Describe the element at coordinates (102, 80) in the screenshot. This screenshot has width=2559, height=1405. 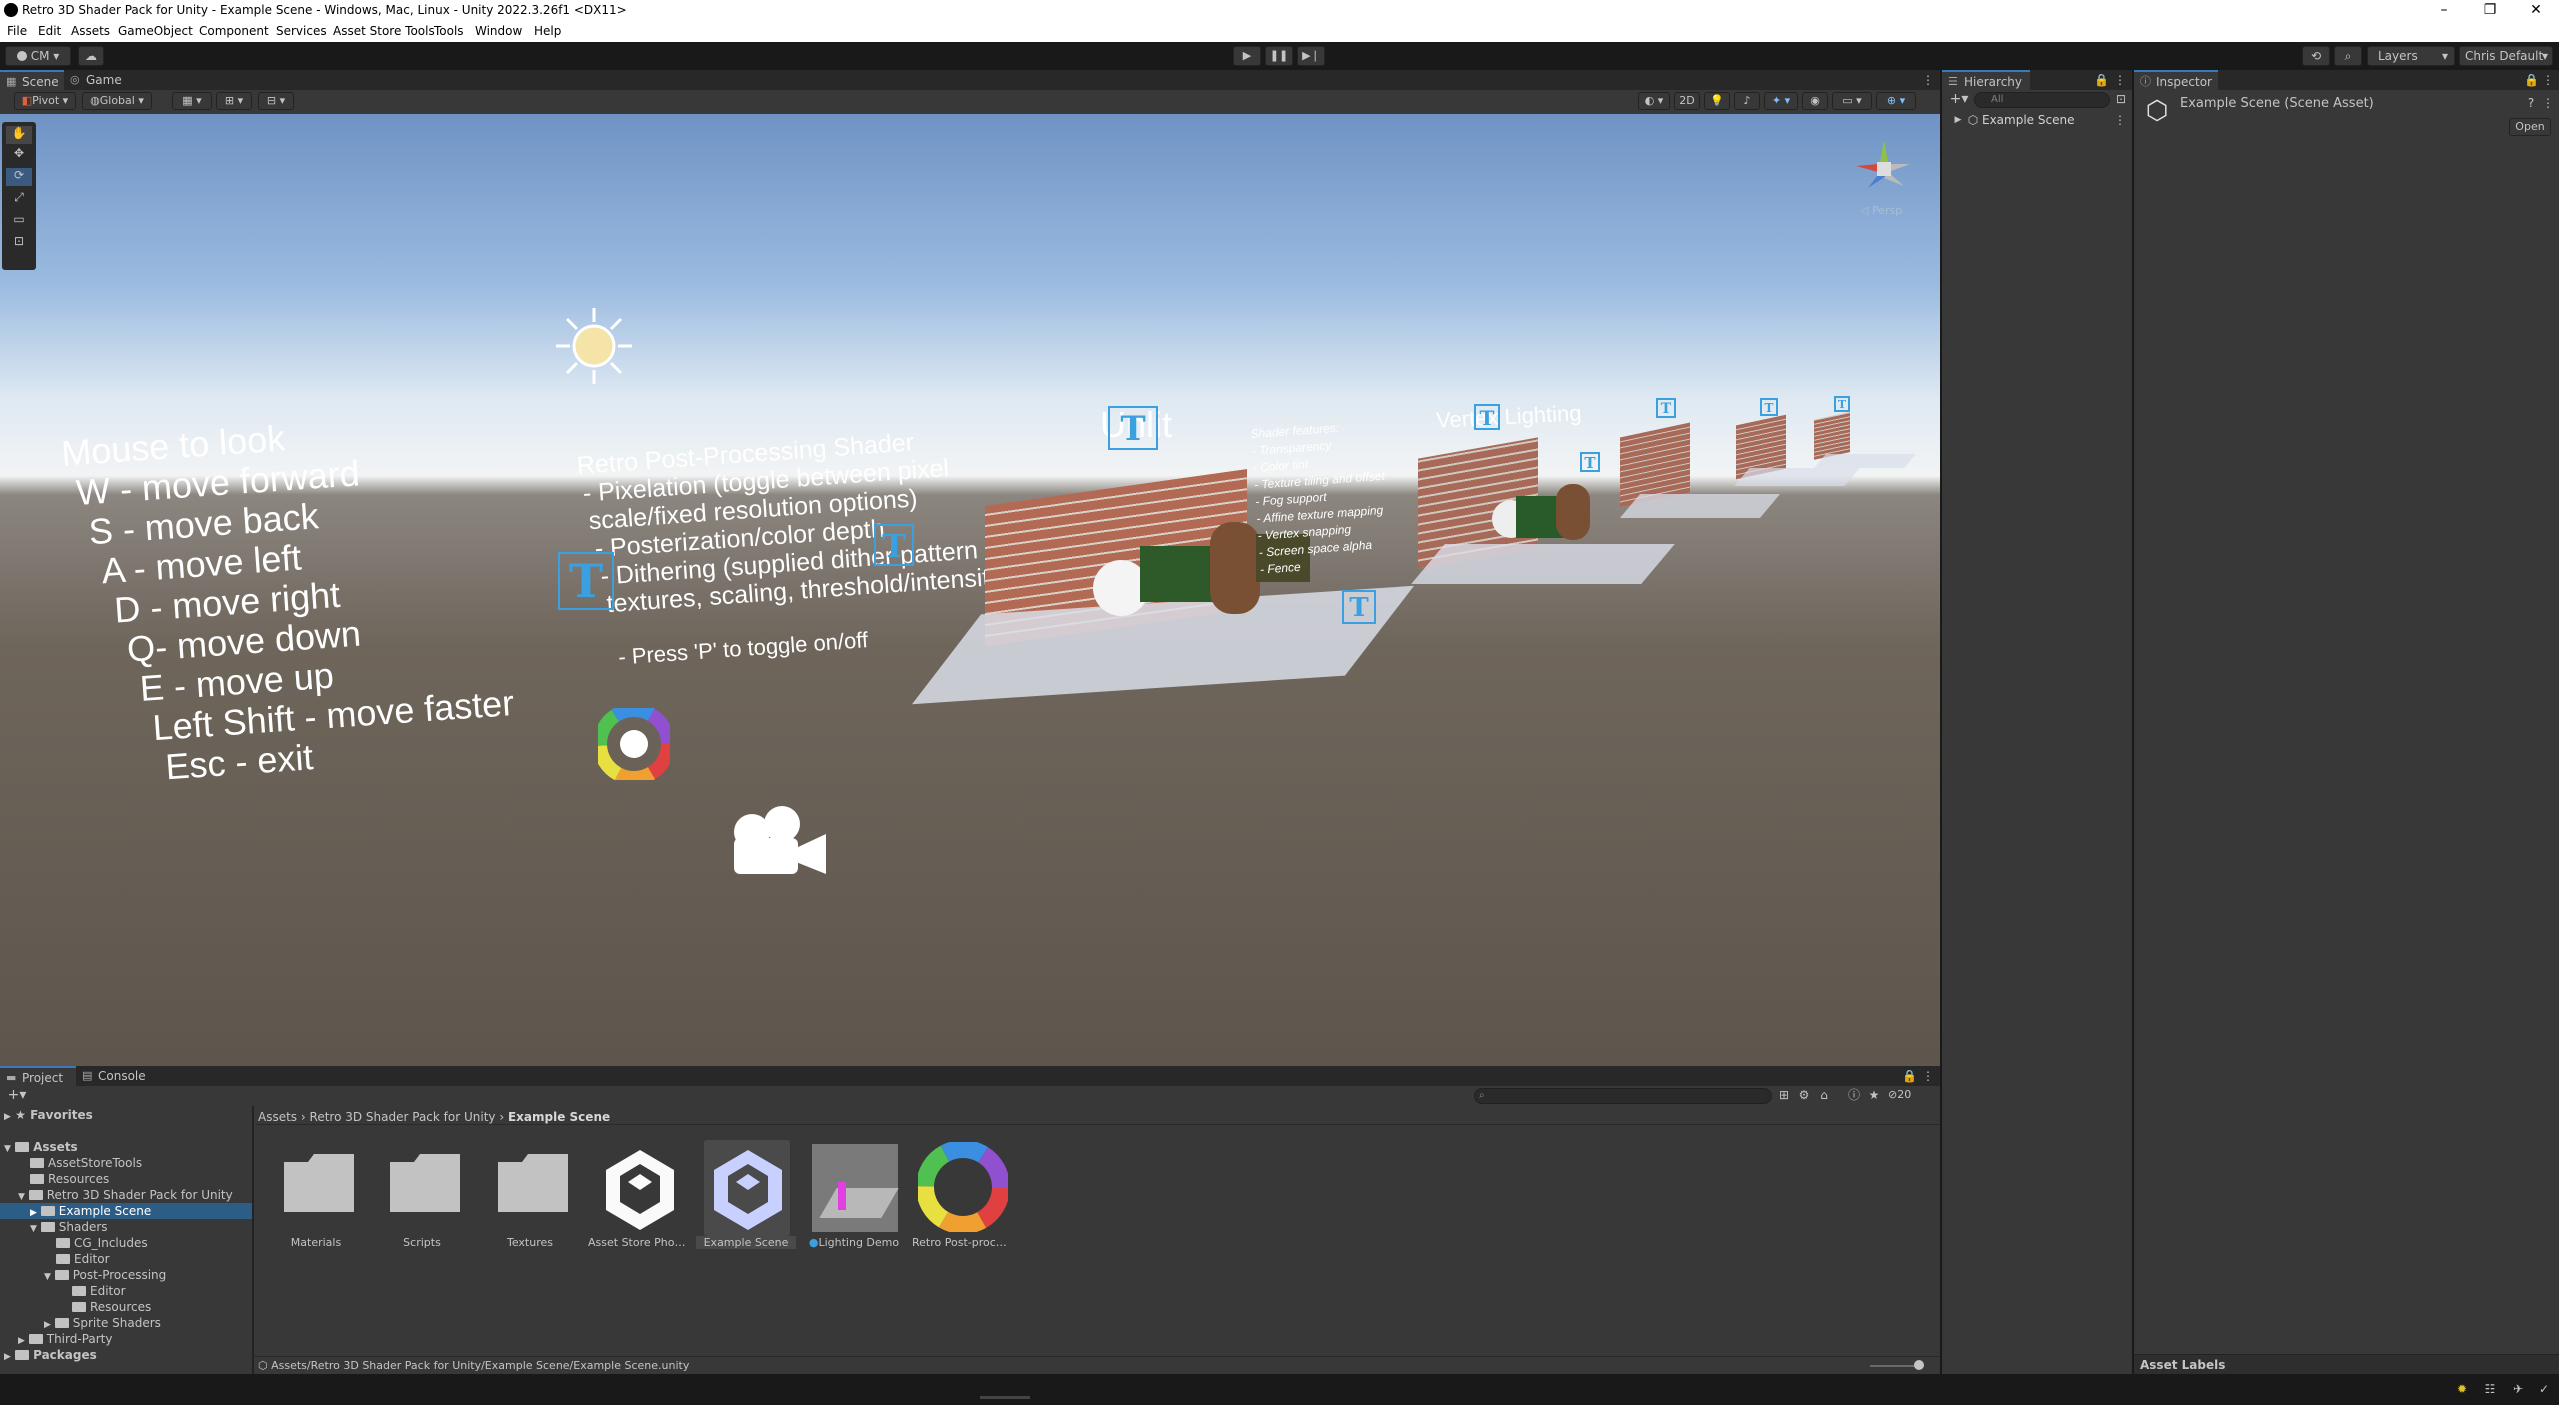
I see `tab-game: ◎ Game` at that location.